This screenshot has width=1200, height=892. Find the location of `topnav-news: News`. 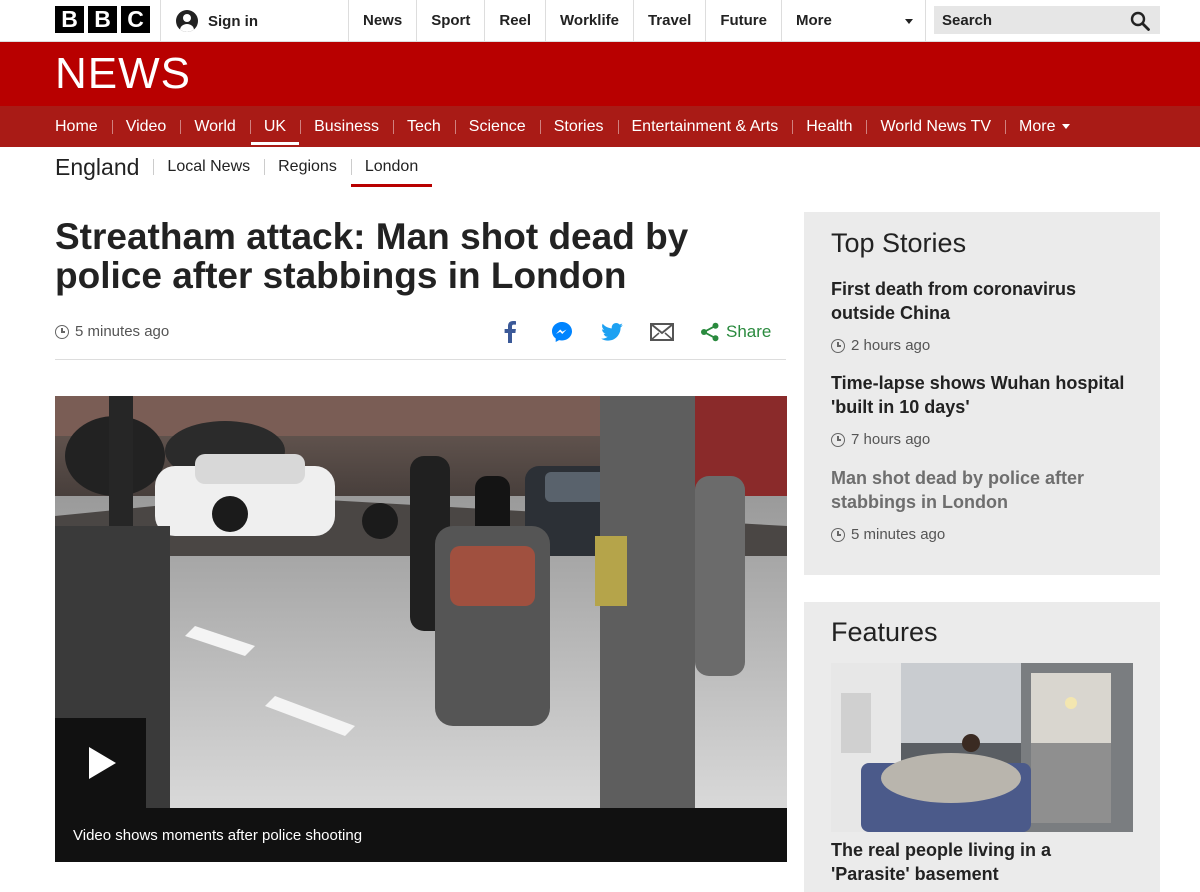

topnav-news: News is located at coordinates (382, 21).